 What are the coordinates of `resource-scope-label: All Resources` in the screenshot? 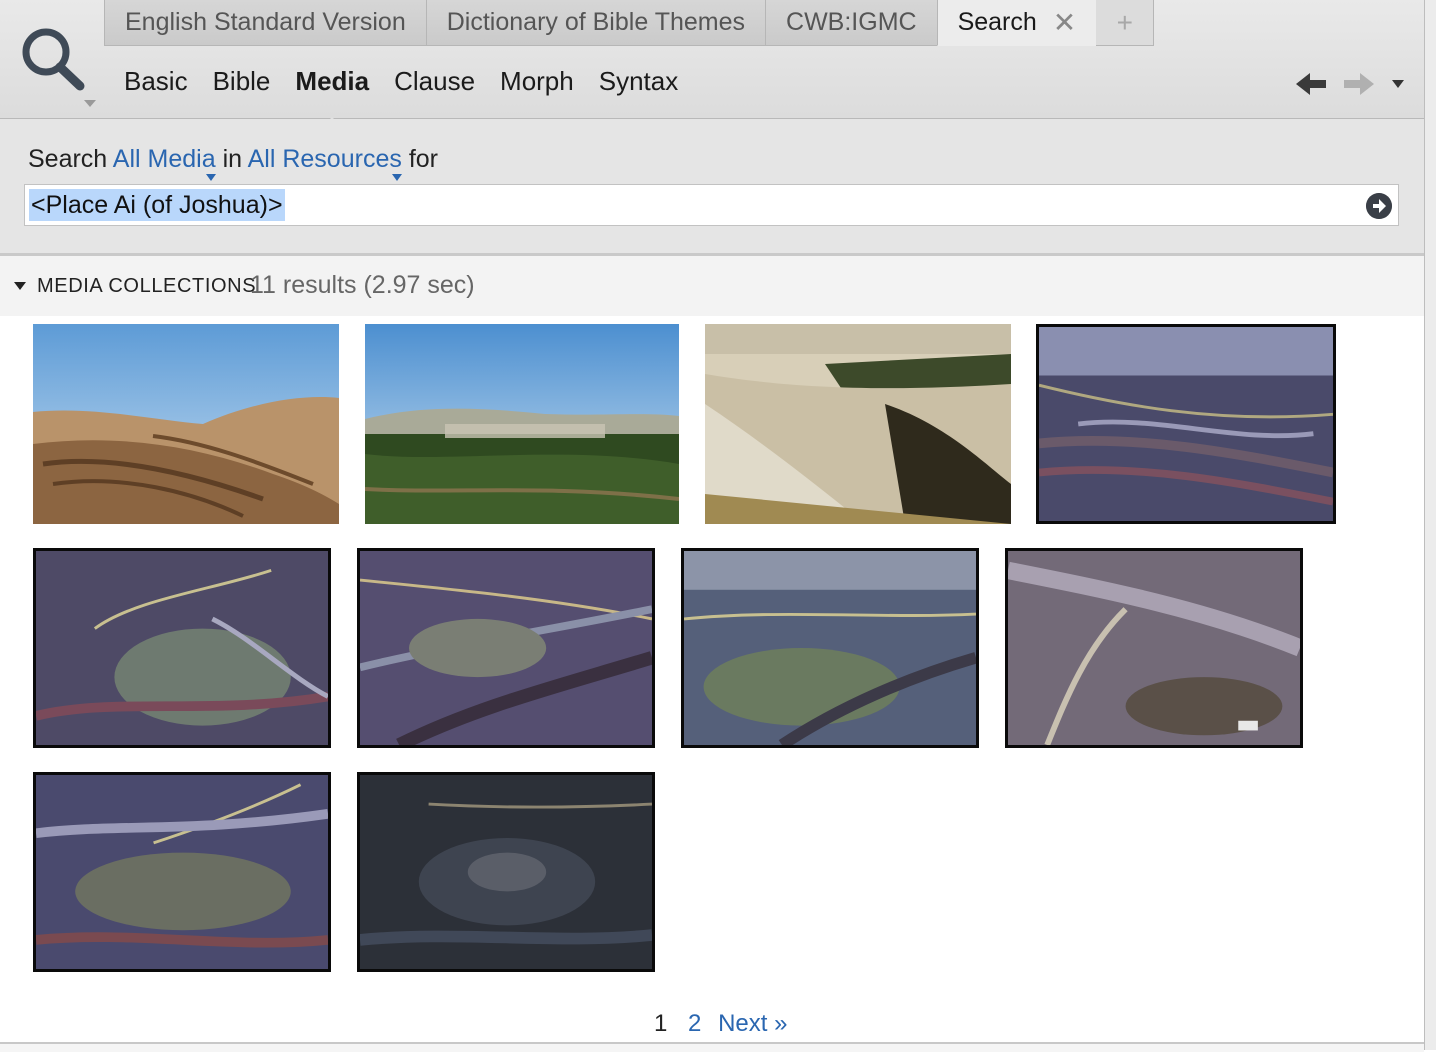 It's located at (324, 159).